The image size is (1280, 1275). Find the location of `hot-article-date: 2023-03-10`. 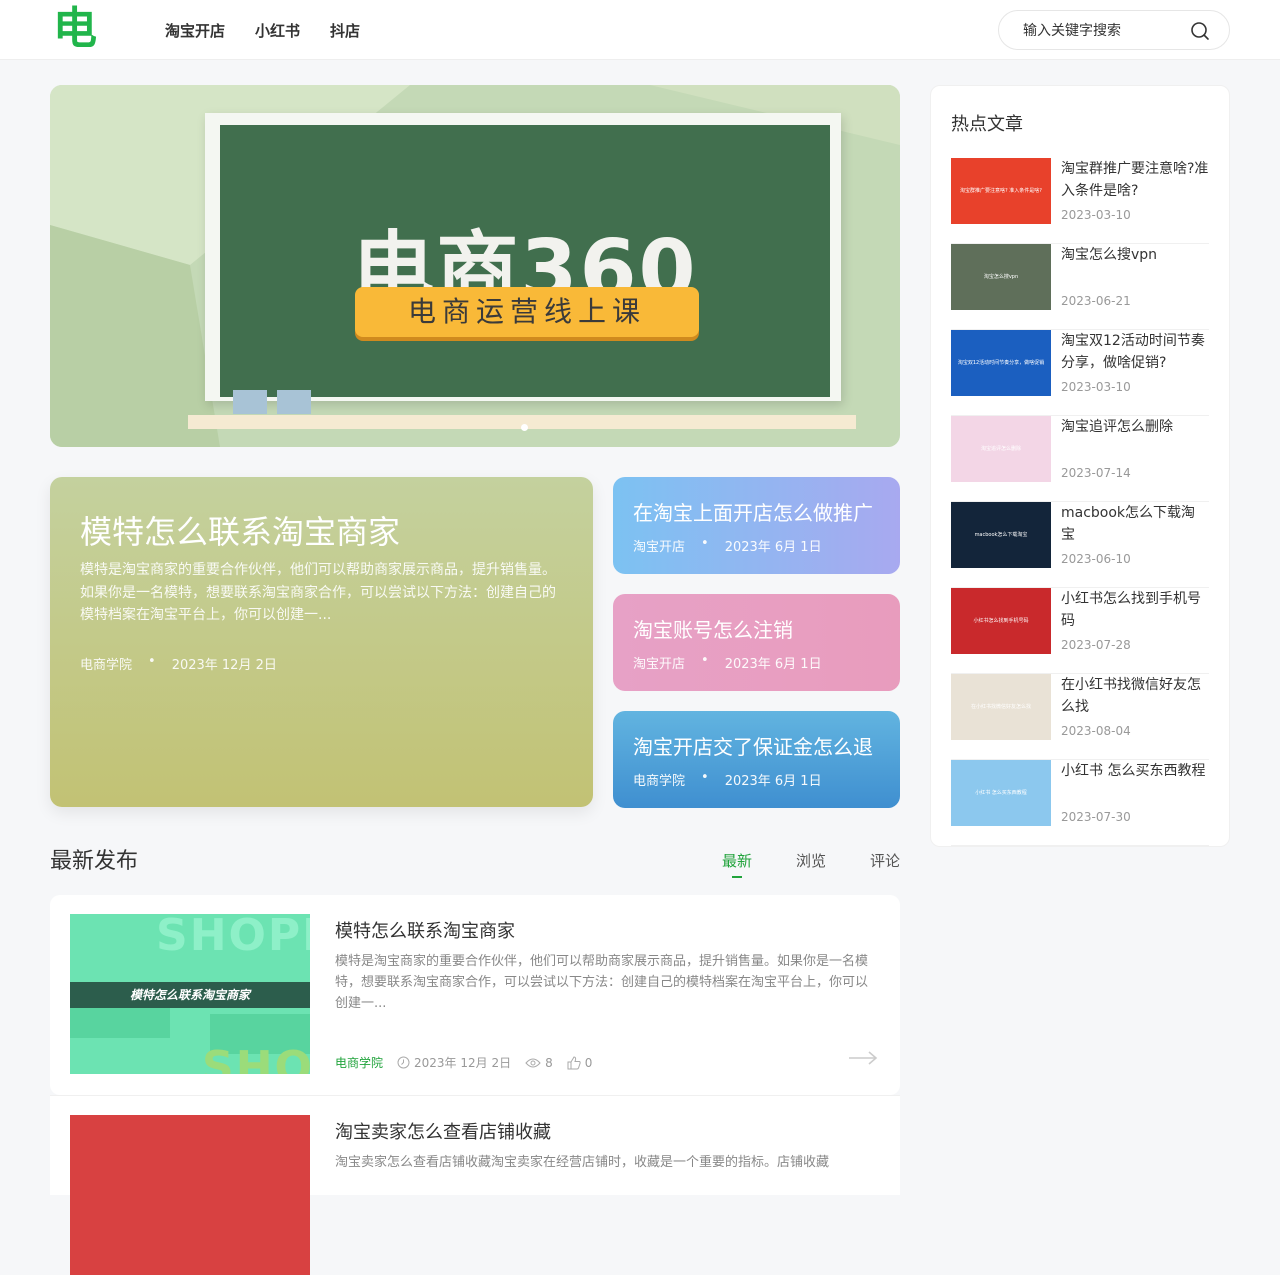

hot-article-date: 2023-03-10 is located at coordinates (1096, 215).